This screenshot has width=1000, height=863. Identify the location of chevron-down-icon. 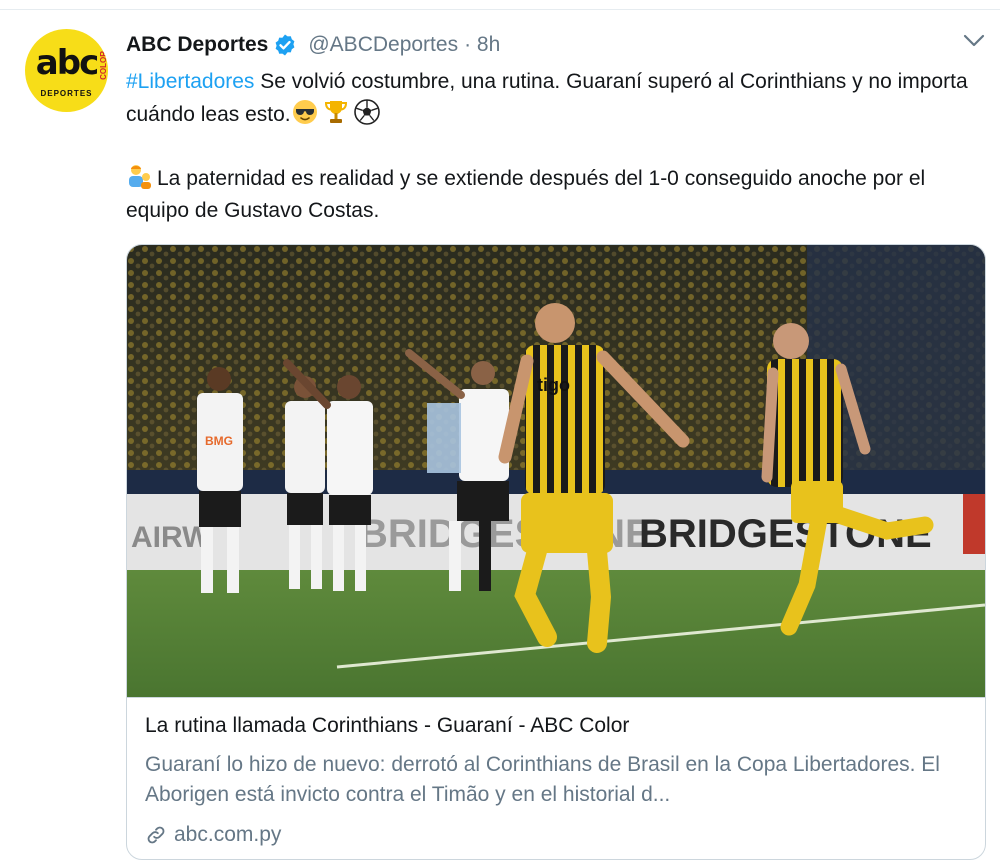
(974, 41).